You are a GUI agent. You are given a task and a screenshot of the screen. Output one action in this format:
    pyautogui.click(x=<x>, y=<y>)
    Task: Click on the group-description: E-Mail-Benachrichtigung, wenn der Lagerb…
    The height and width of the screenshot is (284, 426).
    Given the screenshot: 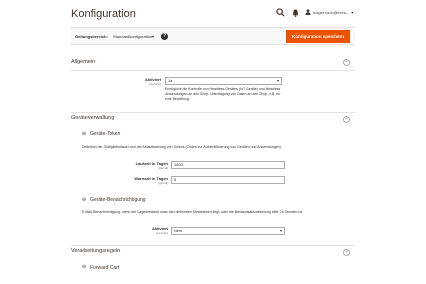 What is the action you would take?
    pyautogui.click(x=193, y=212)
    